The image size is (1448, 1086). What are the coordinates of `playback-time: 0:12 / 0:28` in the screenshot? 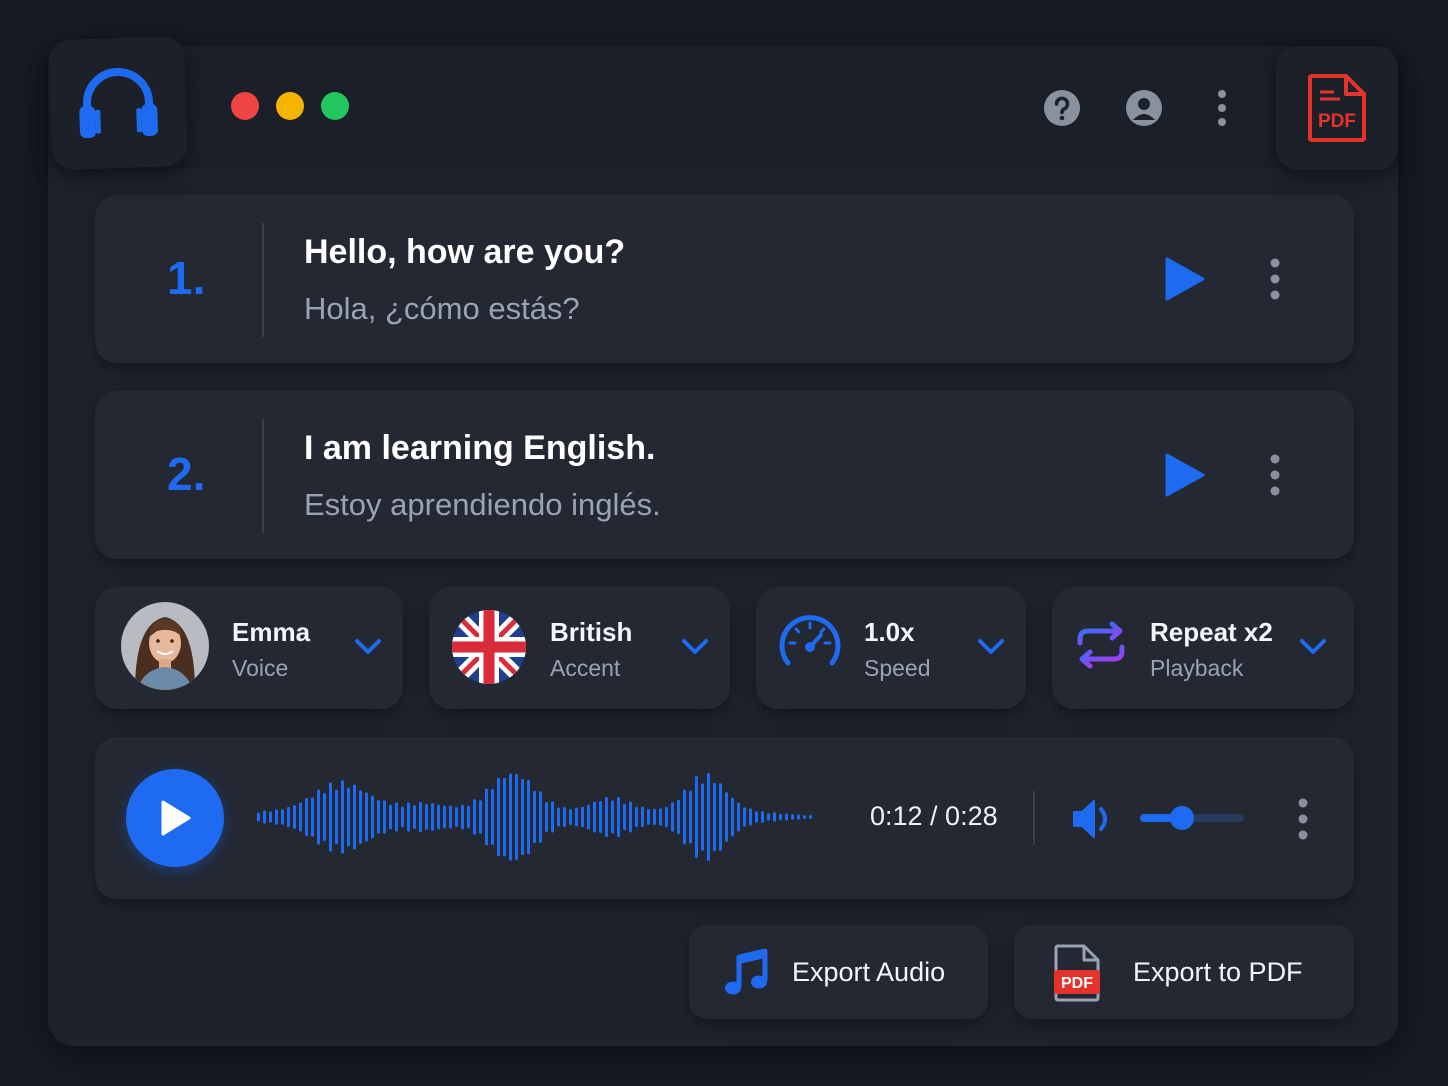 It's located at (934, 816).